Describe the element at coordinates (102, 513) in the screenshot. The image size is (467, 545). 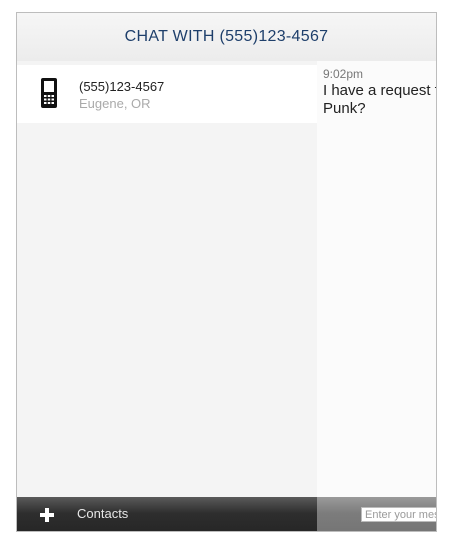
I see `contacts-button: Contacts` at that location.